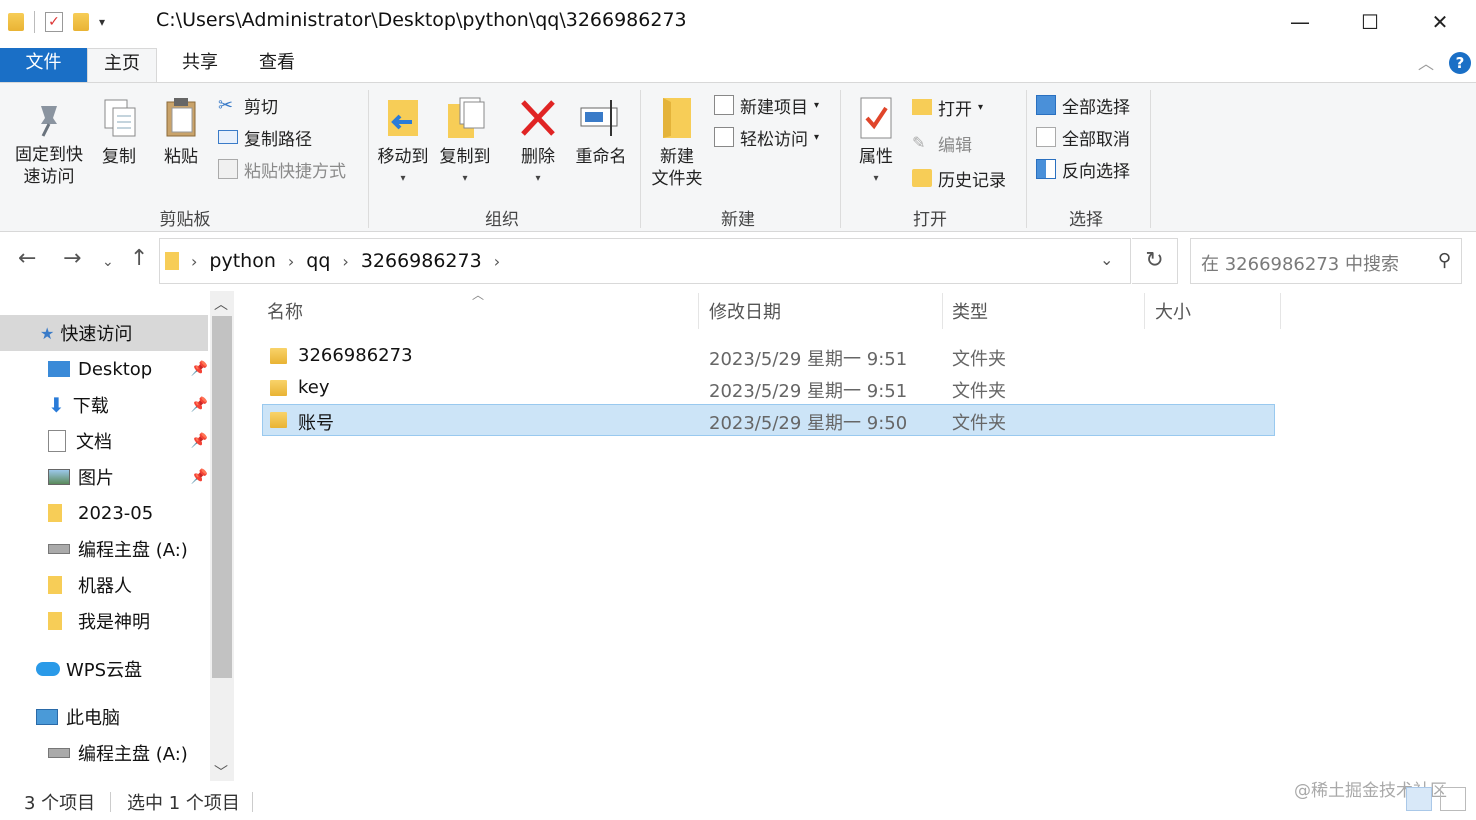 Image resolution: width=1476 pixels, height=820 pixels. What do you see at coordinates (1300, 22) in the screenshot?
I see `minimize-button: —` at bounding box center [1300, 22].